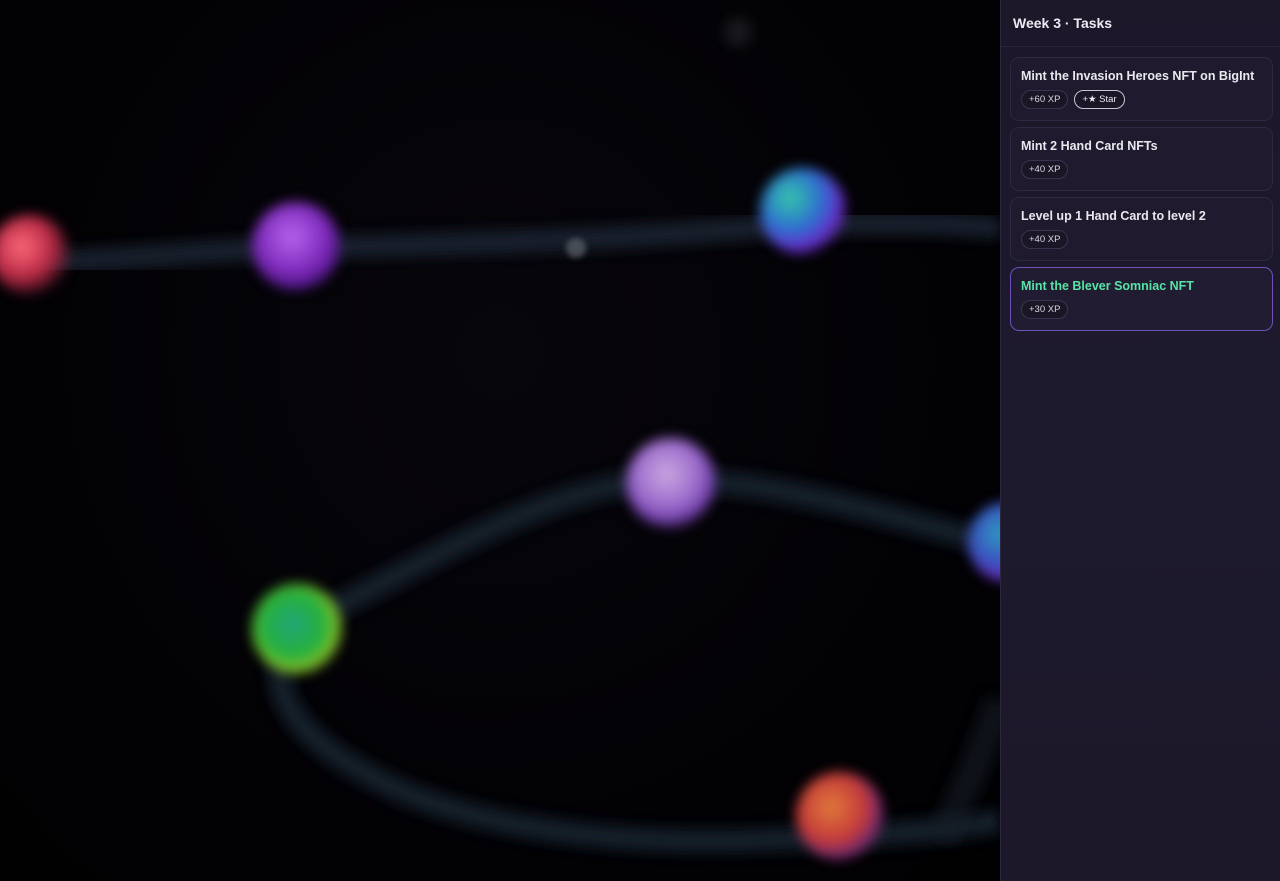 The height and width of the screenshot is (881, 1280). What do you see at coordinates (297, 629) in the screenshot?
I see `green-node` at bounding box center [297, 629].